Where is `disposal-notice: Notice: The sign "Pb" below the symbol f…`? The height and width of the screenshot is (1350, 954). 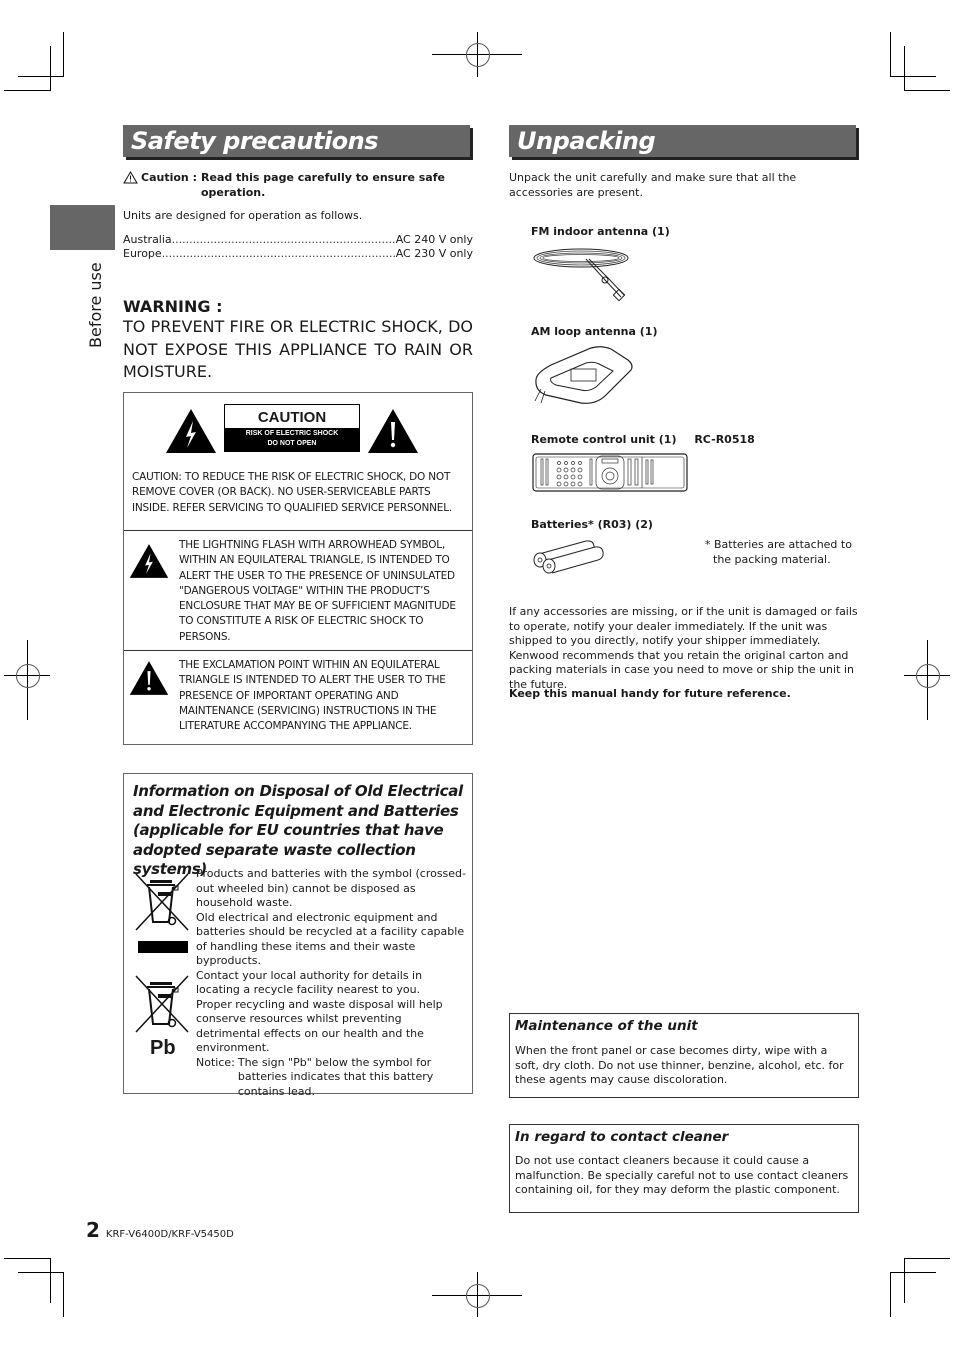
disposal-notice: Notice: The sign "Pb" below the symbol f… is located at coordinates (332, 1078).